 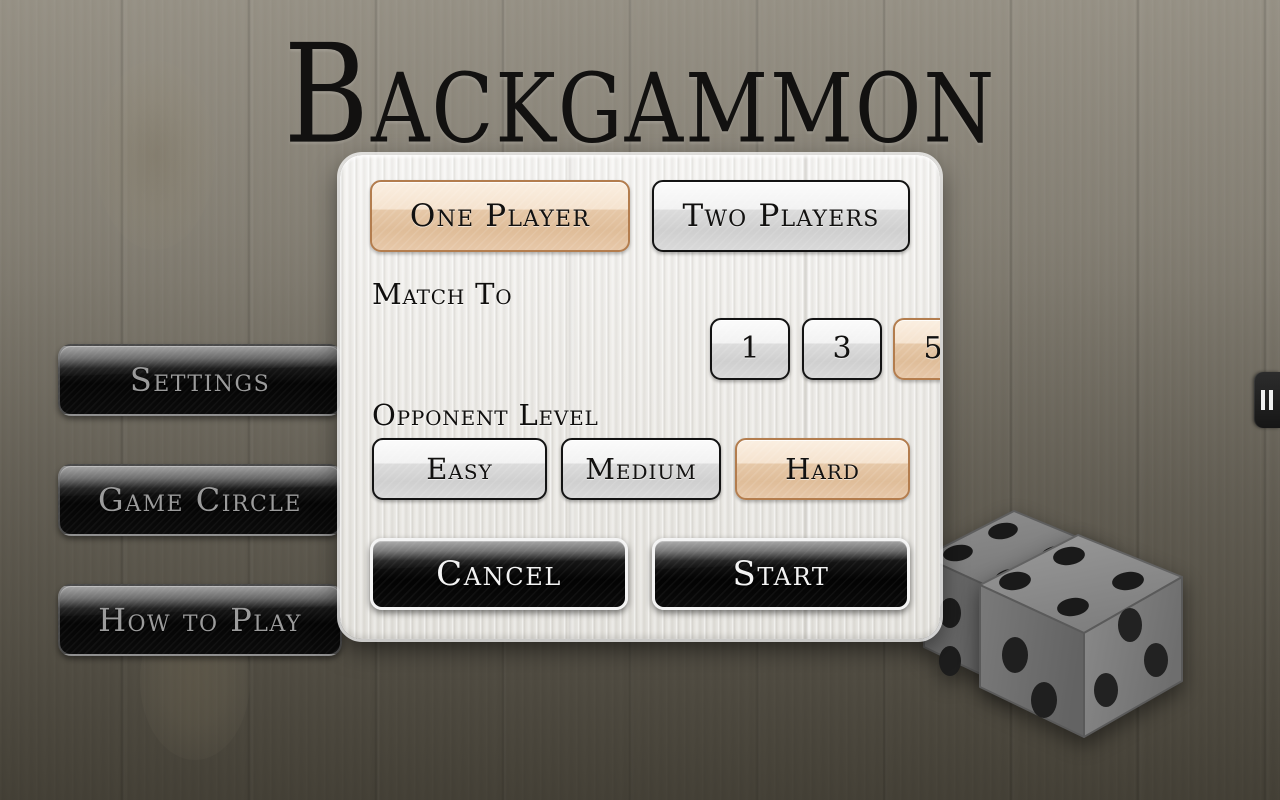 I want to click on mode-one-player-button: One Player, so click(x=500, y=216).